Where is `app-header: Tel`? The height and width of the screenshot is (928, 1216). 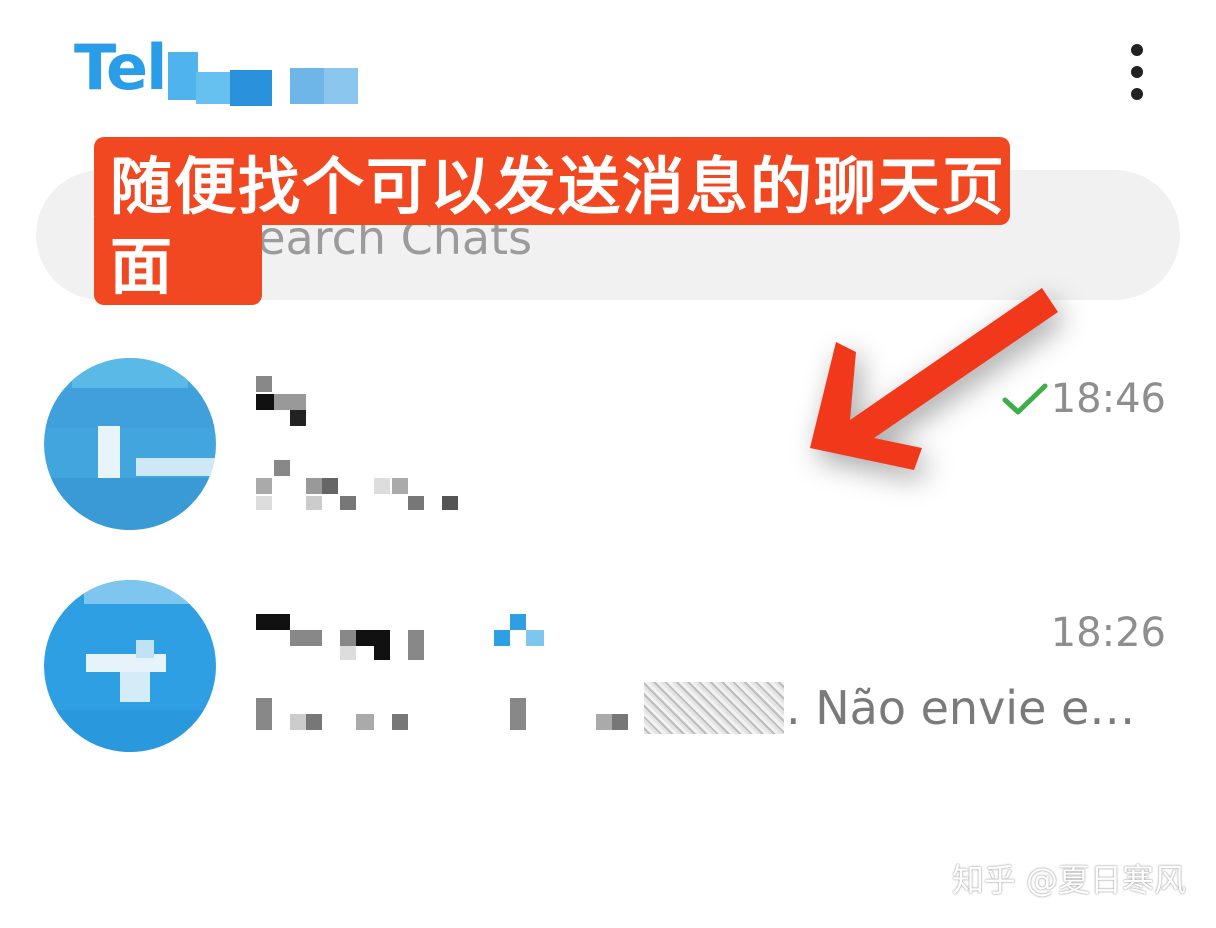
app-header: Tel is located at coordinates (608, 65).